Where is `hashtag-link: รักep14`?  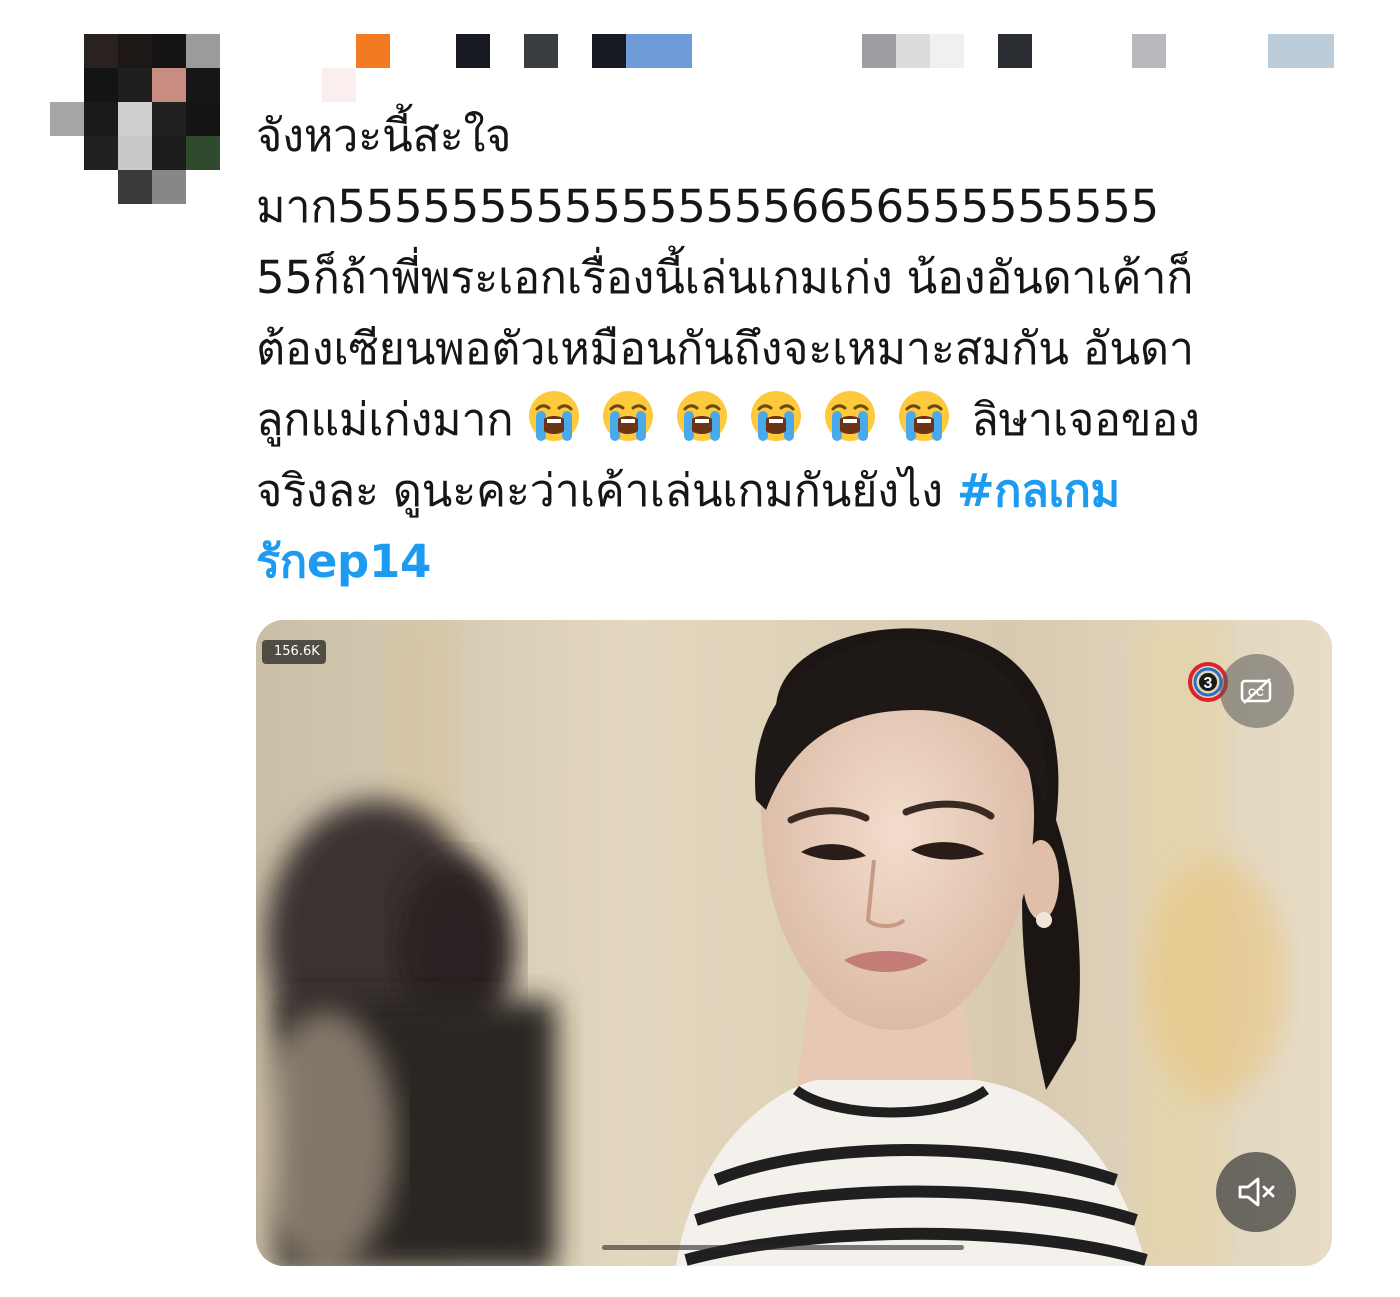
hashtag-link: รักep14 is located at coordinates (343, 561).